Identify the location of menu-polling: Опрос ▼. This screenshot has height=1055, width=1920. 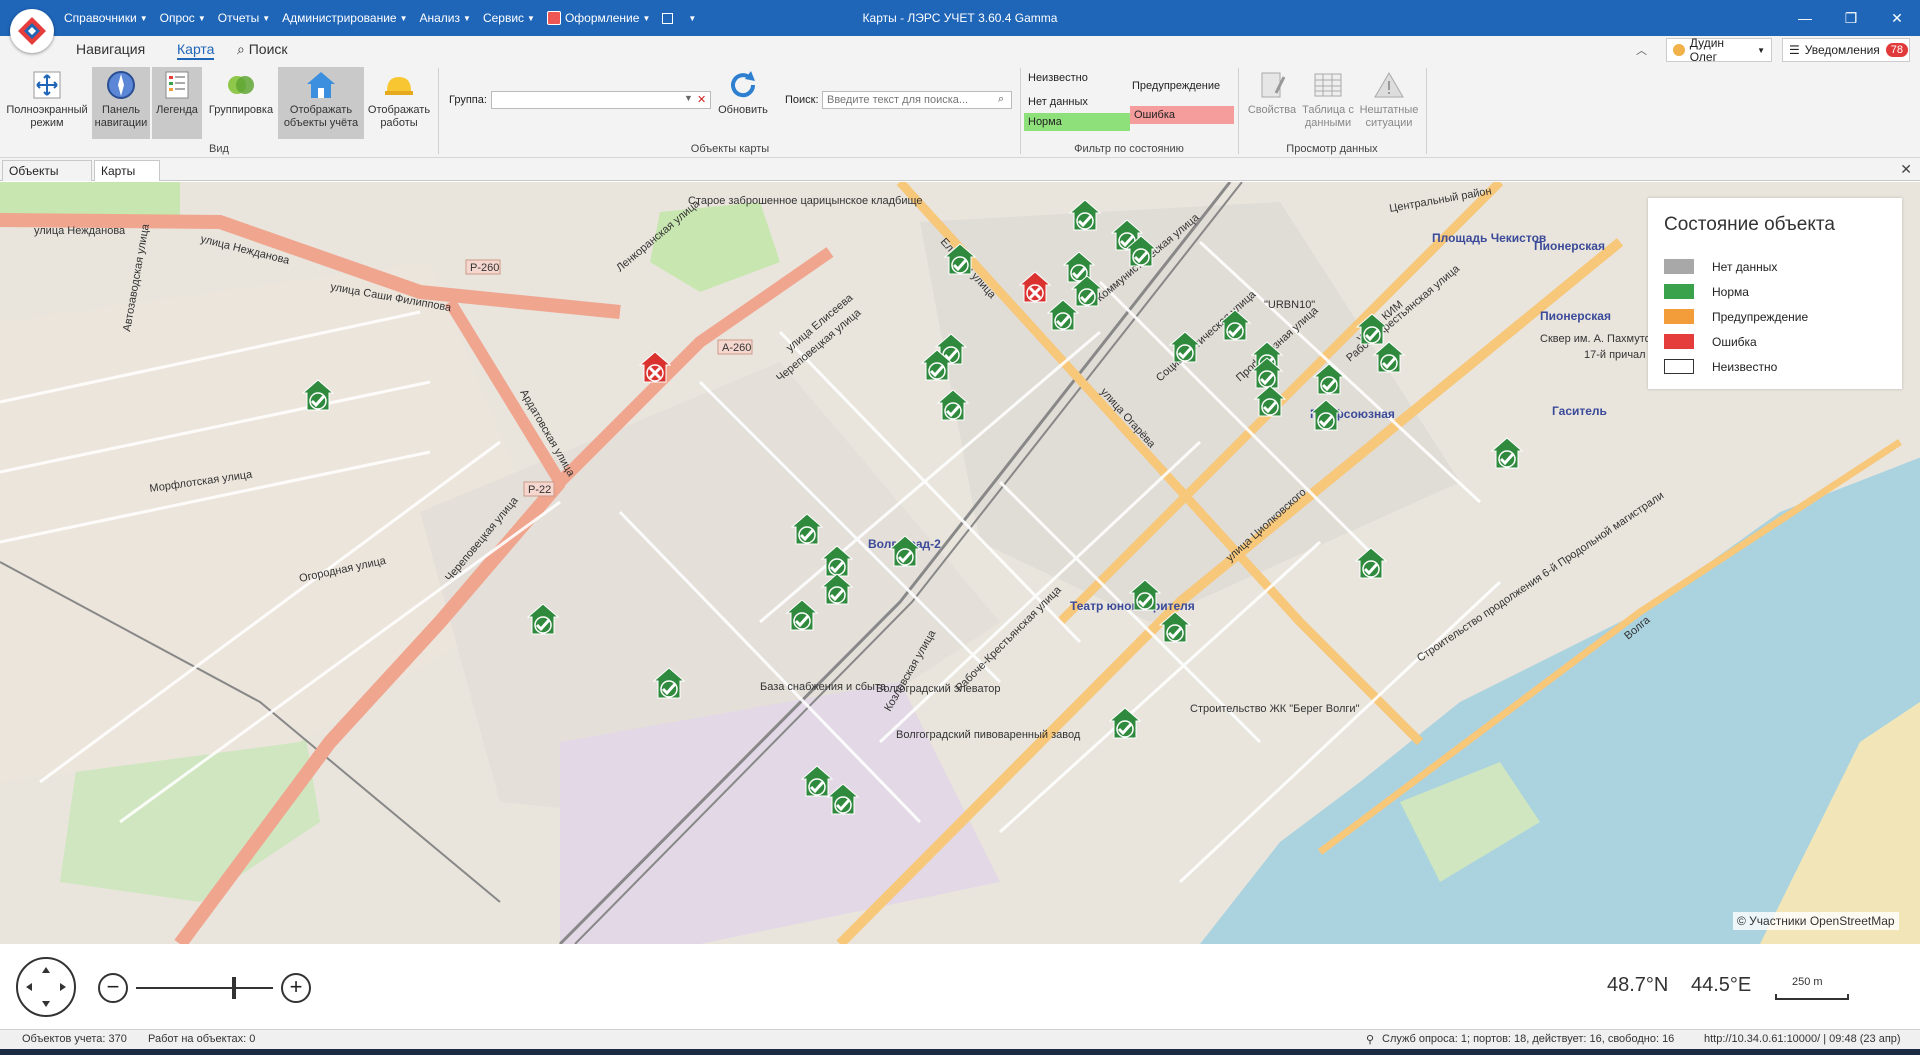
(183, 18).